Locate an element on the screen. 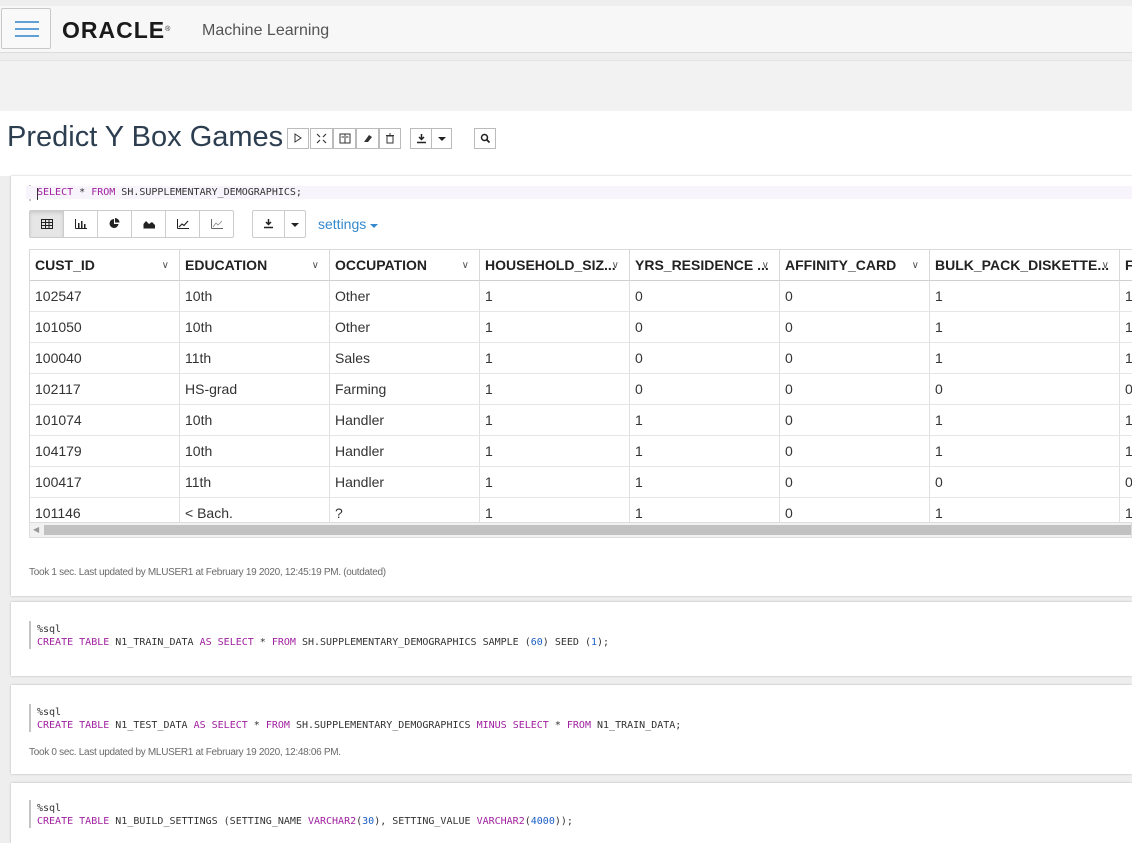  eraser-icon is located at coordinates (367, 138).